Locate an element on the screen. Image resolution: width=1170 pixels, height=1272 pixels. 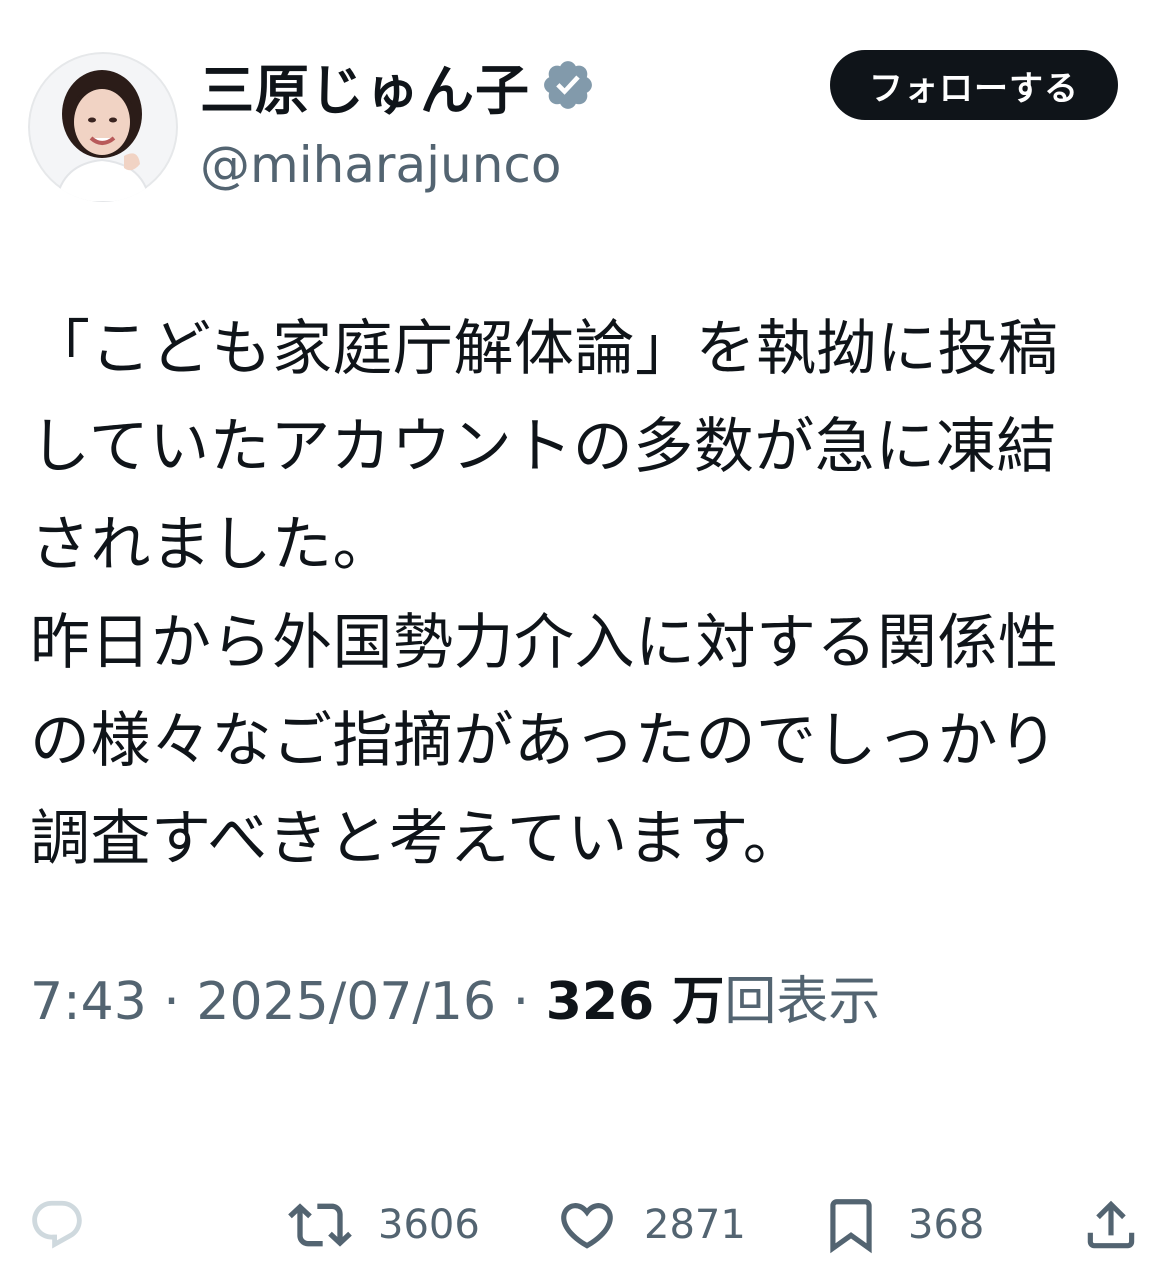
tweet-text-line: の様々なご指摘があったのでしっかり is located at coordinates (544, 741).